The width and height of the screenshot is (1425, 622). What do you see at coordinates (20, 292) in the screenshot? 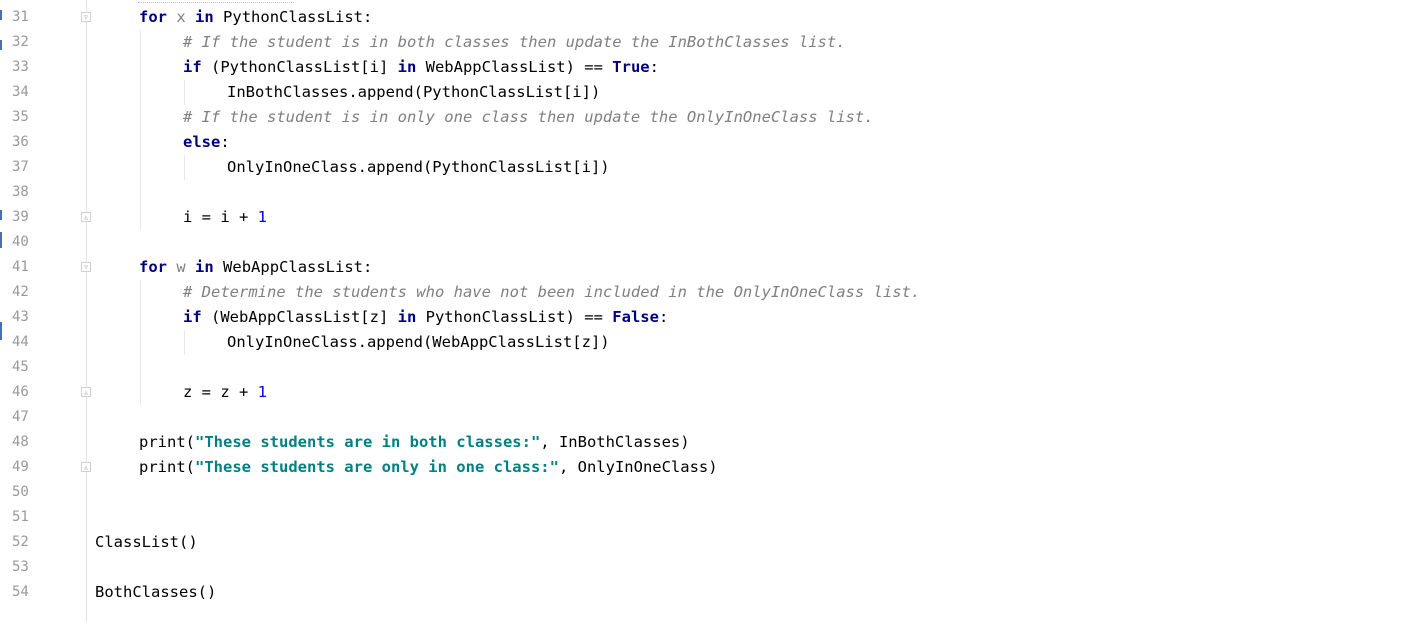
I see `line-number: 42` at bounding box center [20, 292].